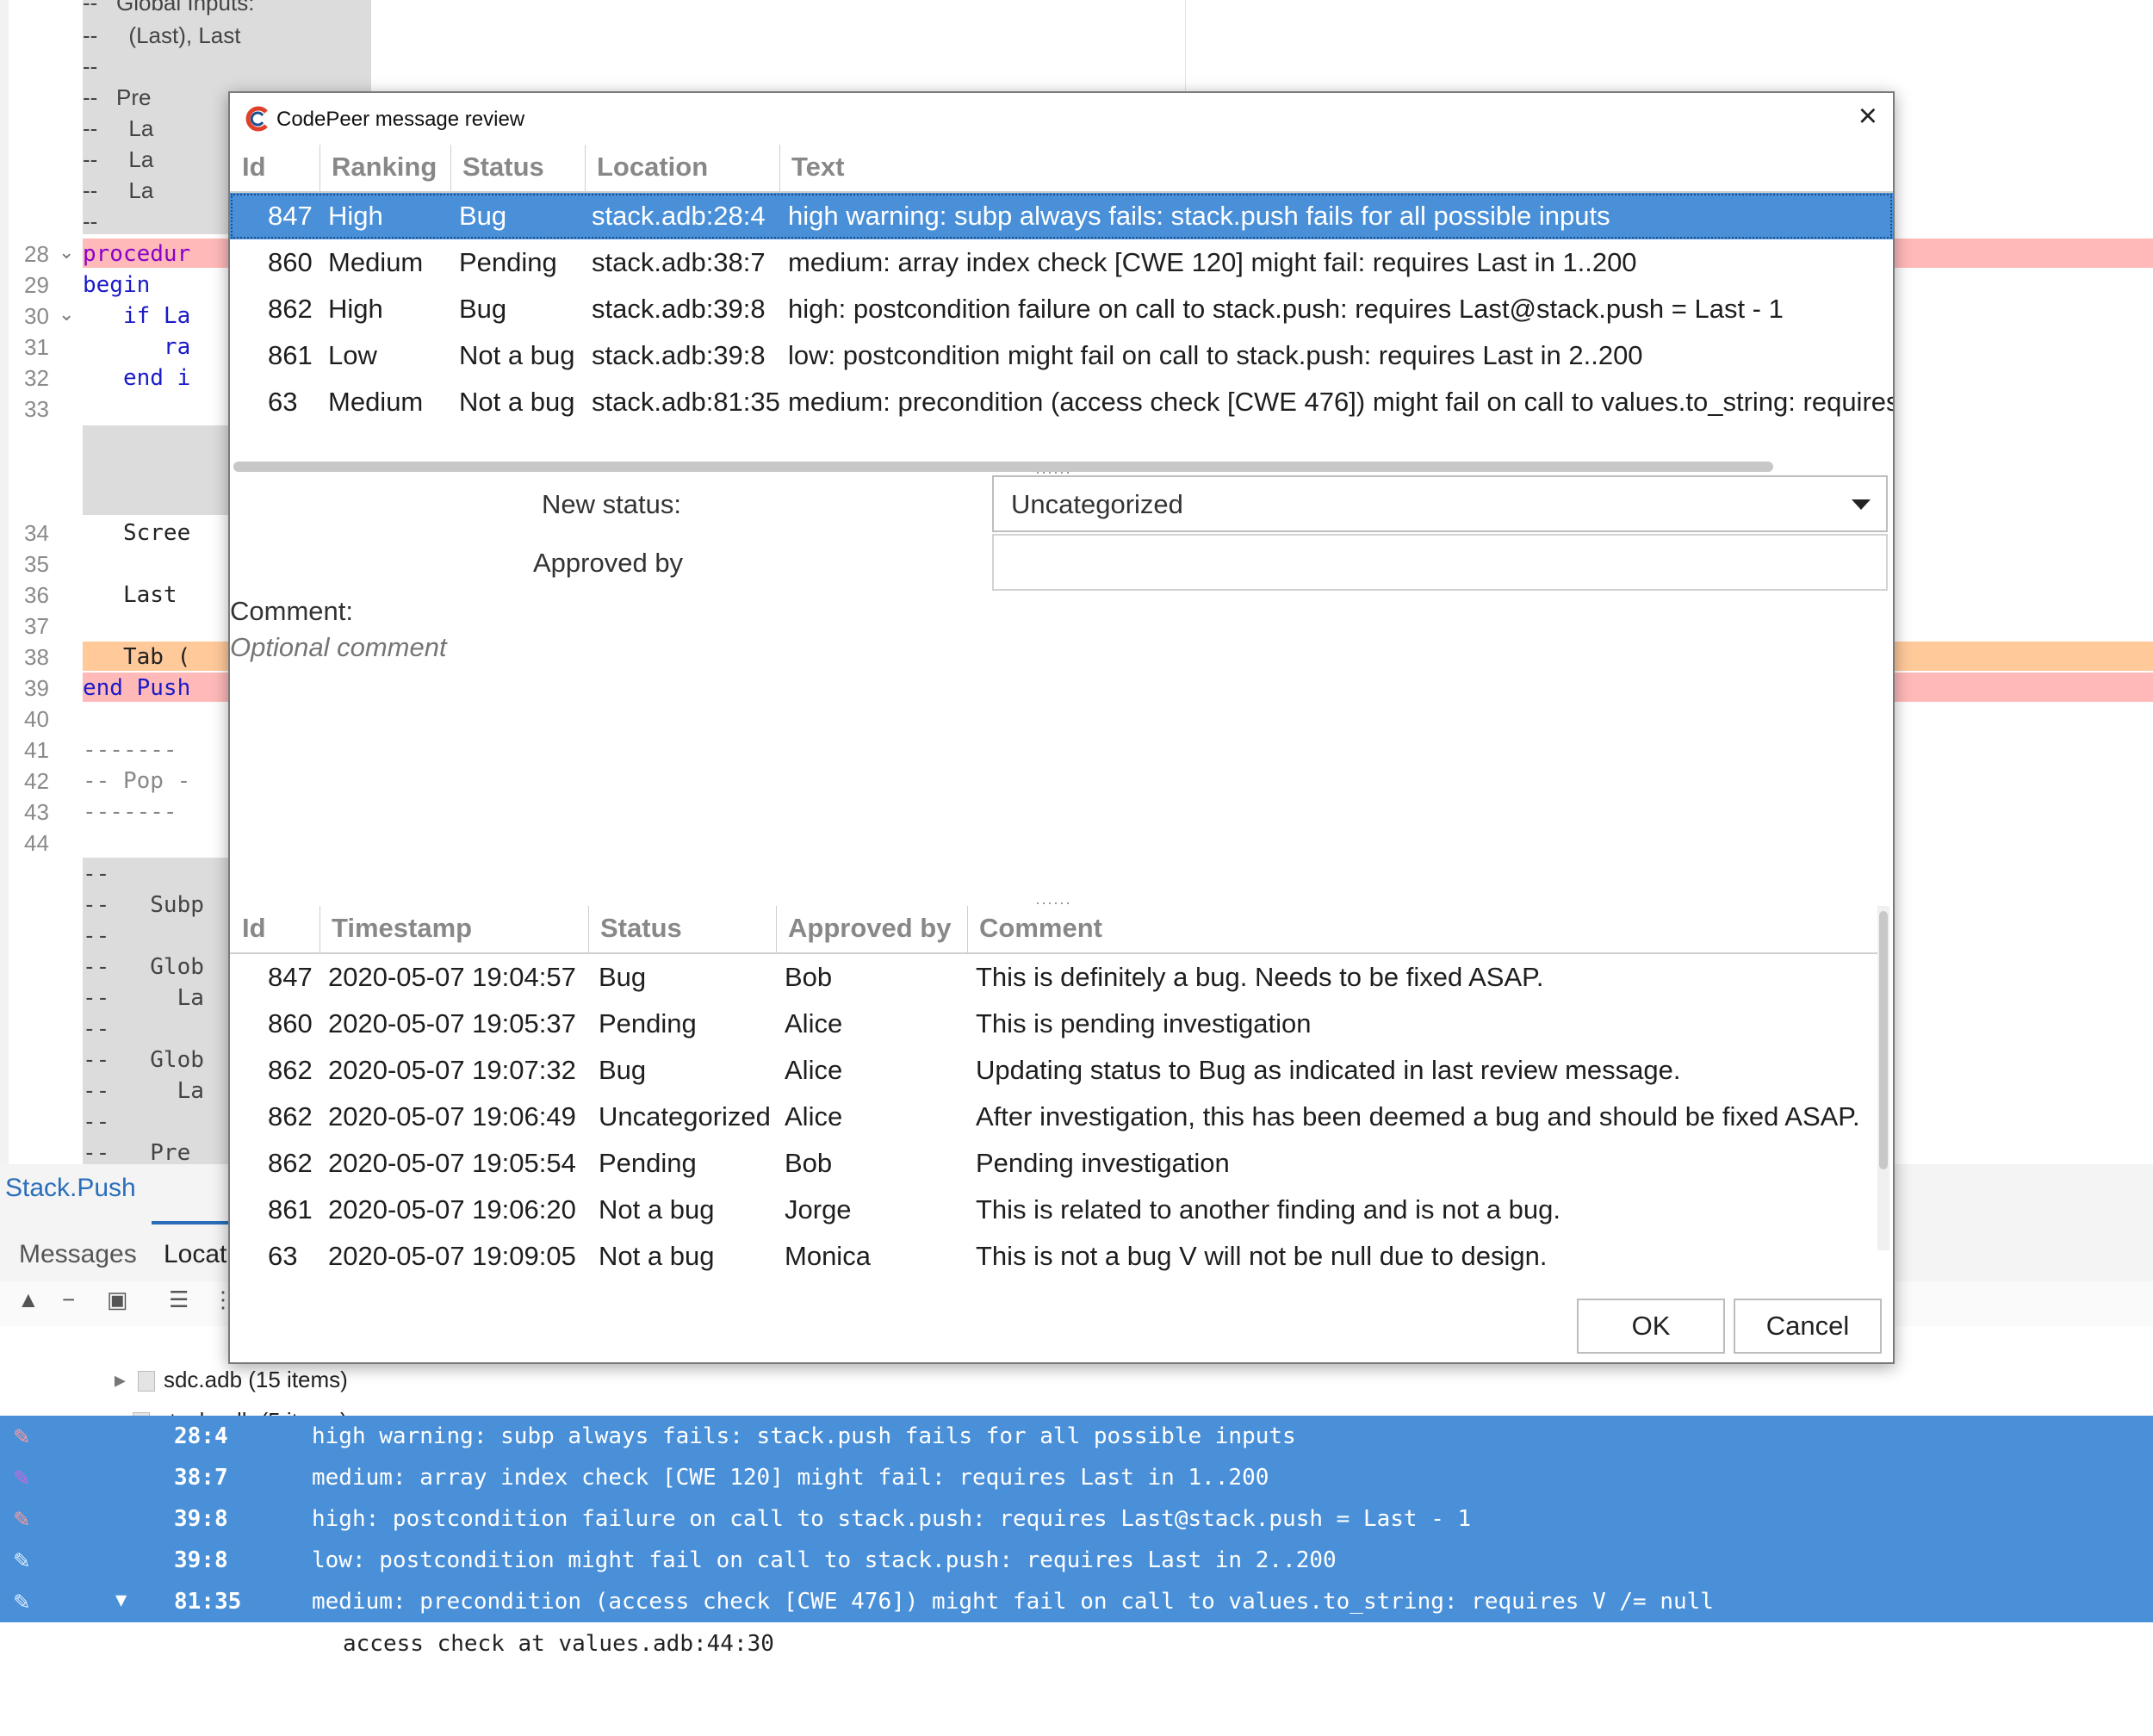  I want to click on cell-ranking: High, so click(355, 309).